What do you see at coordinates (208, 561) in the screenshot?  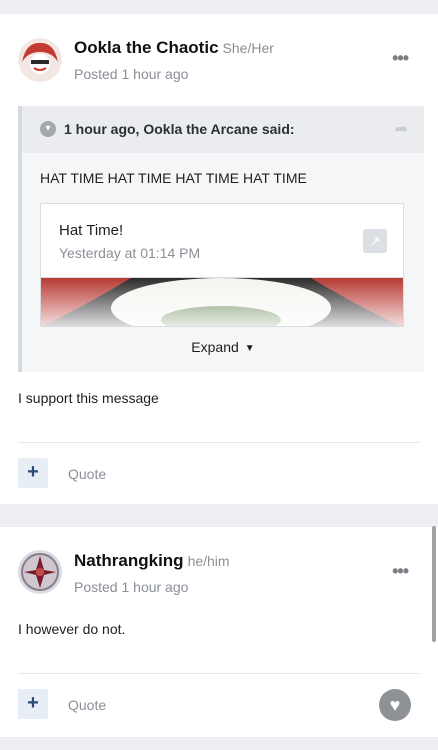 I see `author-pronouns: he/him` at bounding box center [208, 561].